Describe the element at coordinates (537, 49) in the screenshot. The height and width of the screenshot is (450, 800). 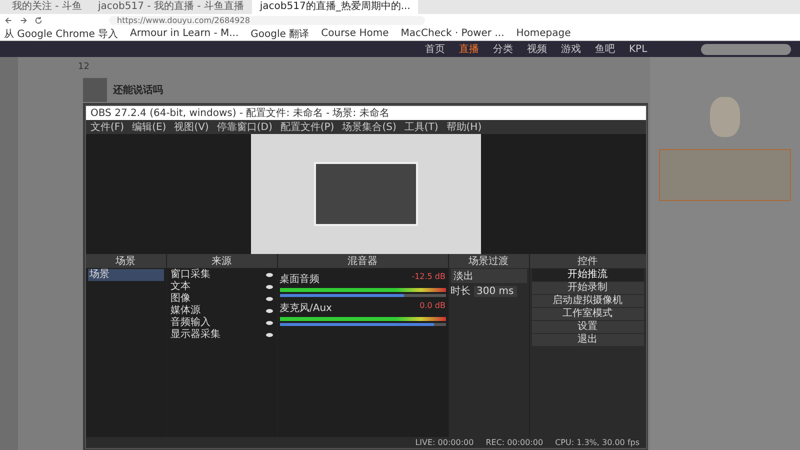
I see `nav-link: 视频` at that location.